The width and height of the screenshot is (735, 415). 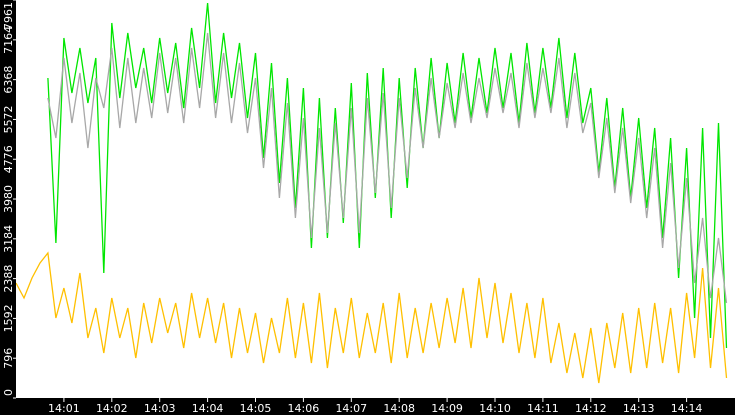 I want to click on y-tick-label: 3980, so click(x=8, y=199).